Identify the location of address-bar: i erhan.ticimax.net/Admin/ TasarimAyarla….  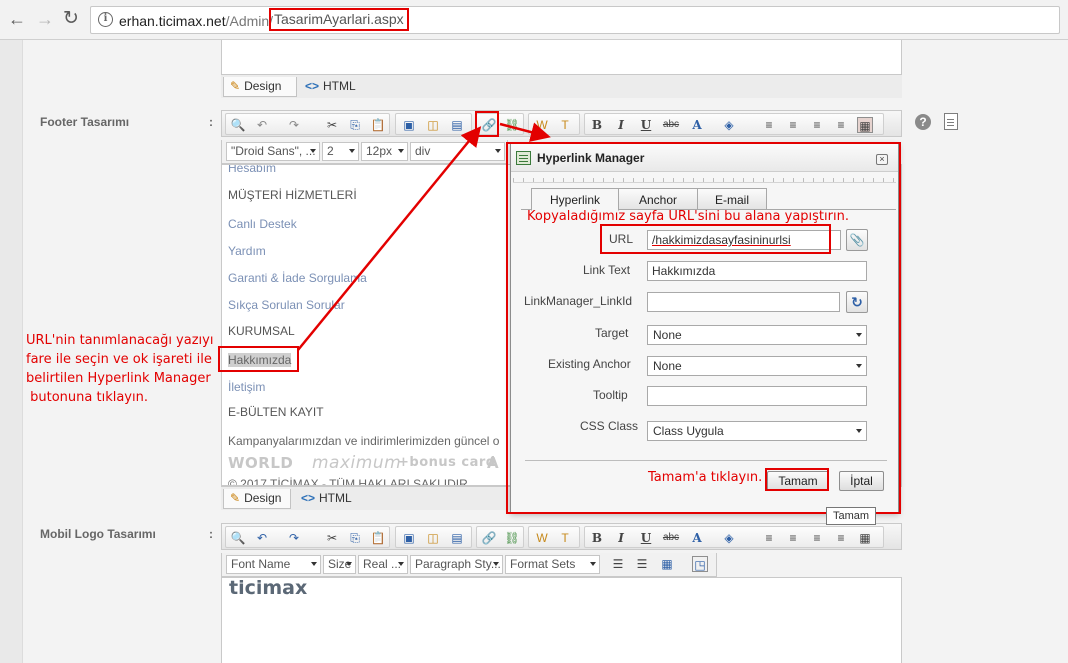
(575, 20).